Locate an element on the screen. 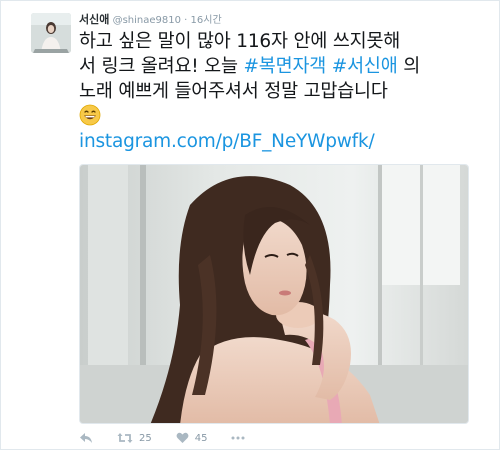 The image size is (500, 450). hashtag-link: #복면자객 is located at coordinates (285, 66).